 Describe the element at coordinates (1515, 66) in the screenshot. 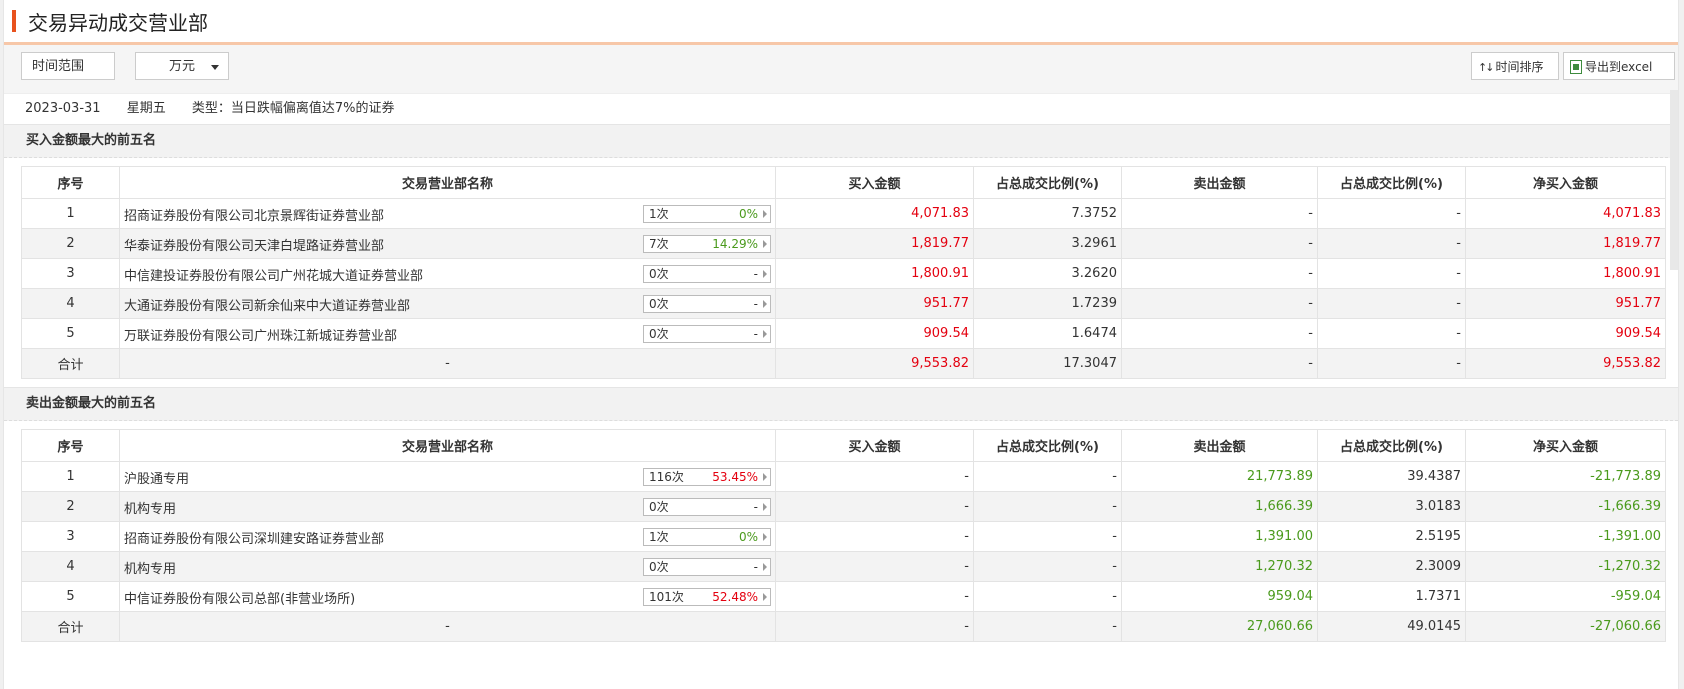

I see `time-sort-button: ↑↓ 时间排序` at that location.